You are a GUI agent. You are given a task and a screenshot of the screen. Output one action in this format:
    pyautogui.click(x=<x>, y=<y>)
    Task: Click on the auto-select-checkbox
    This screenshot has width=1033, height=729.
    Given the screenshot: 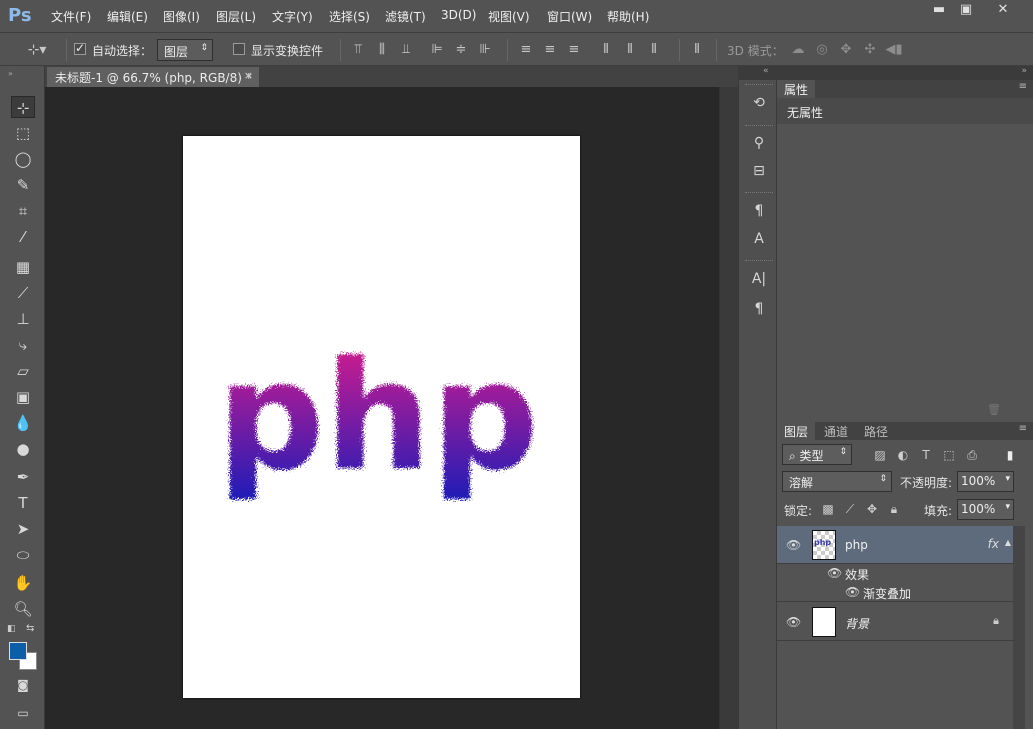 What is the action you would take?
    pyautogui.click(x=80, y=48)
    